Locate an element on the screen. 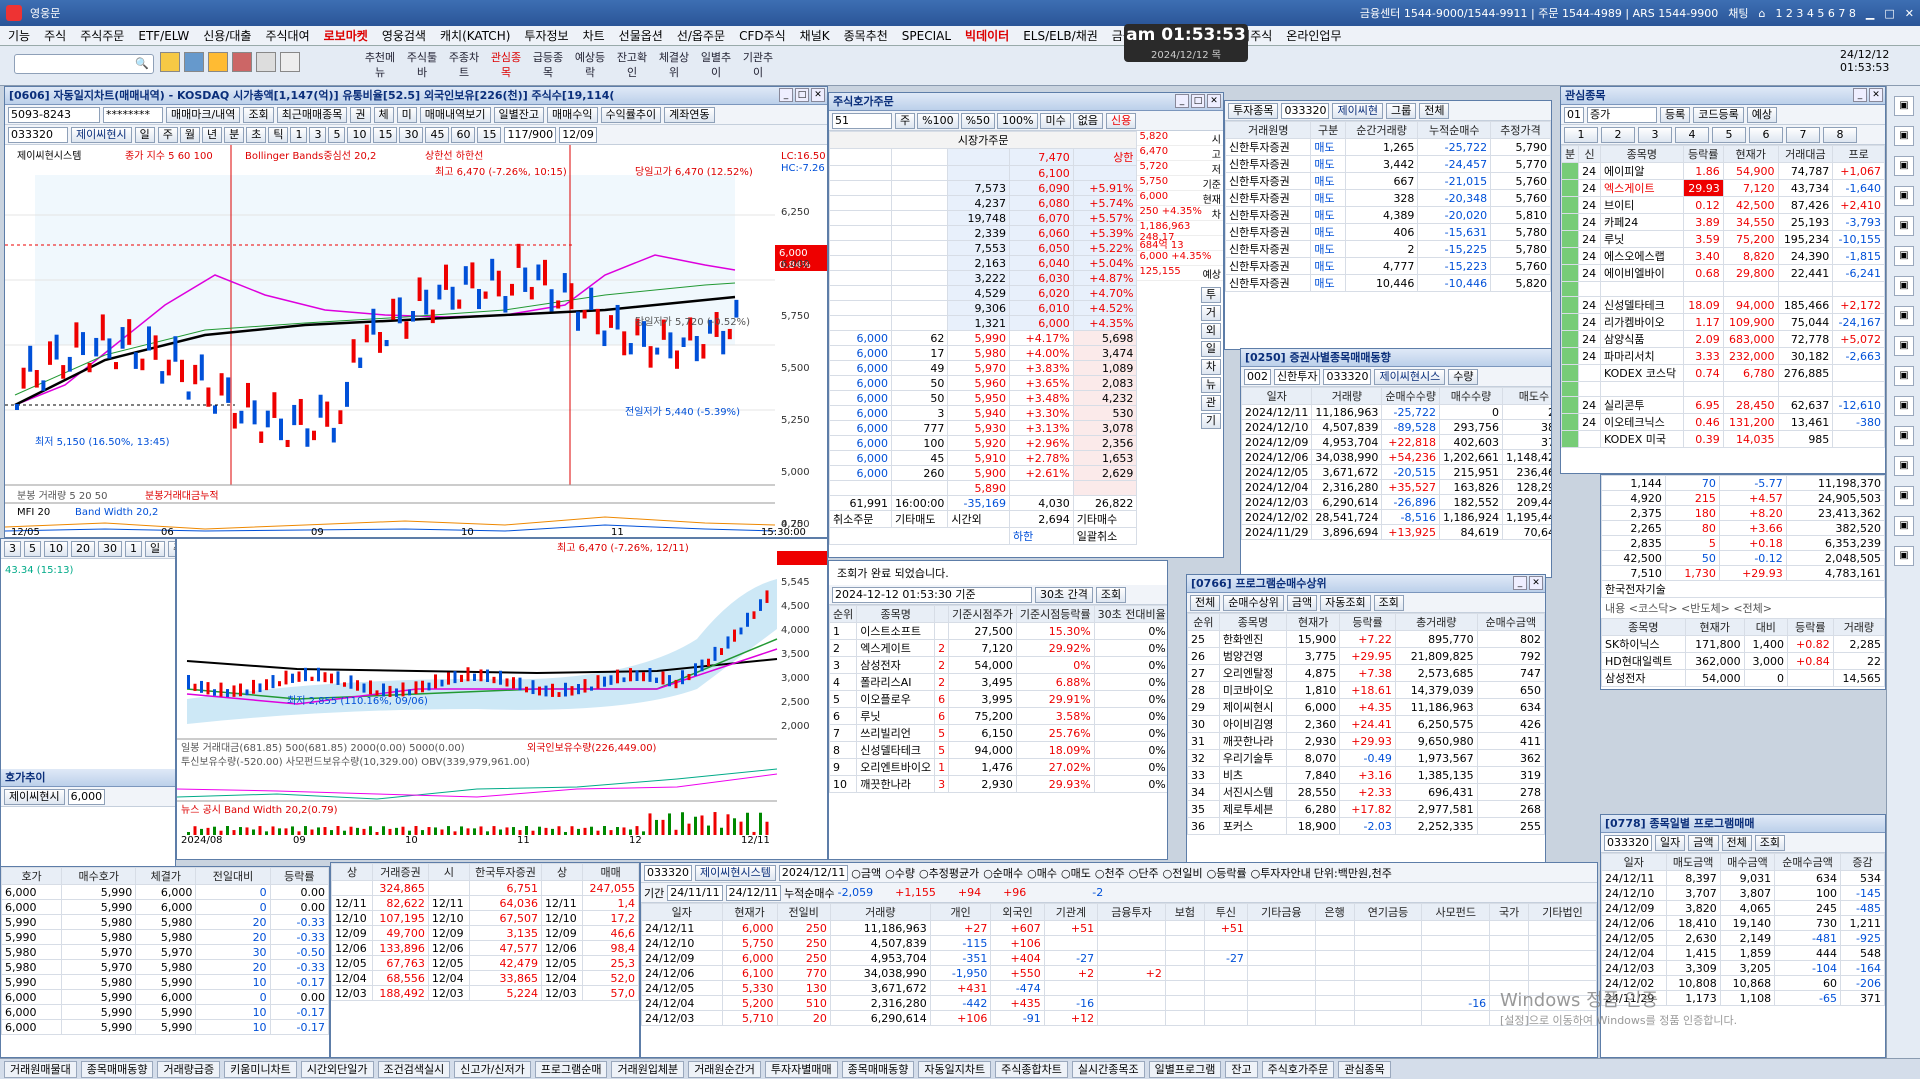  column-header: 거래량 is located at coordinates (880, 912).